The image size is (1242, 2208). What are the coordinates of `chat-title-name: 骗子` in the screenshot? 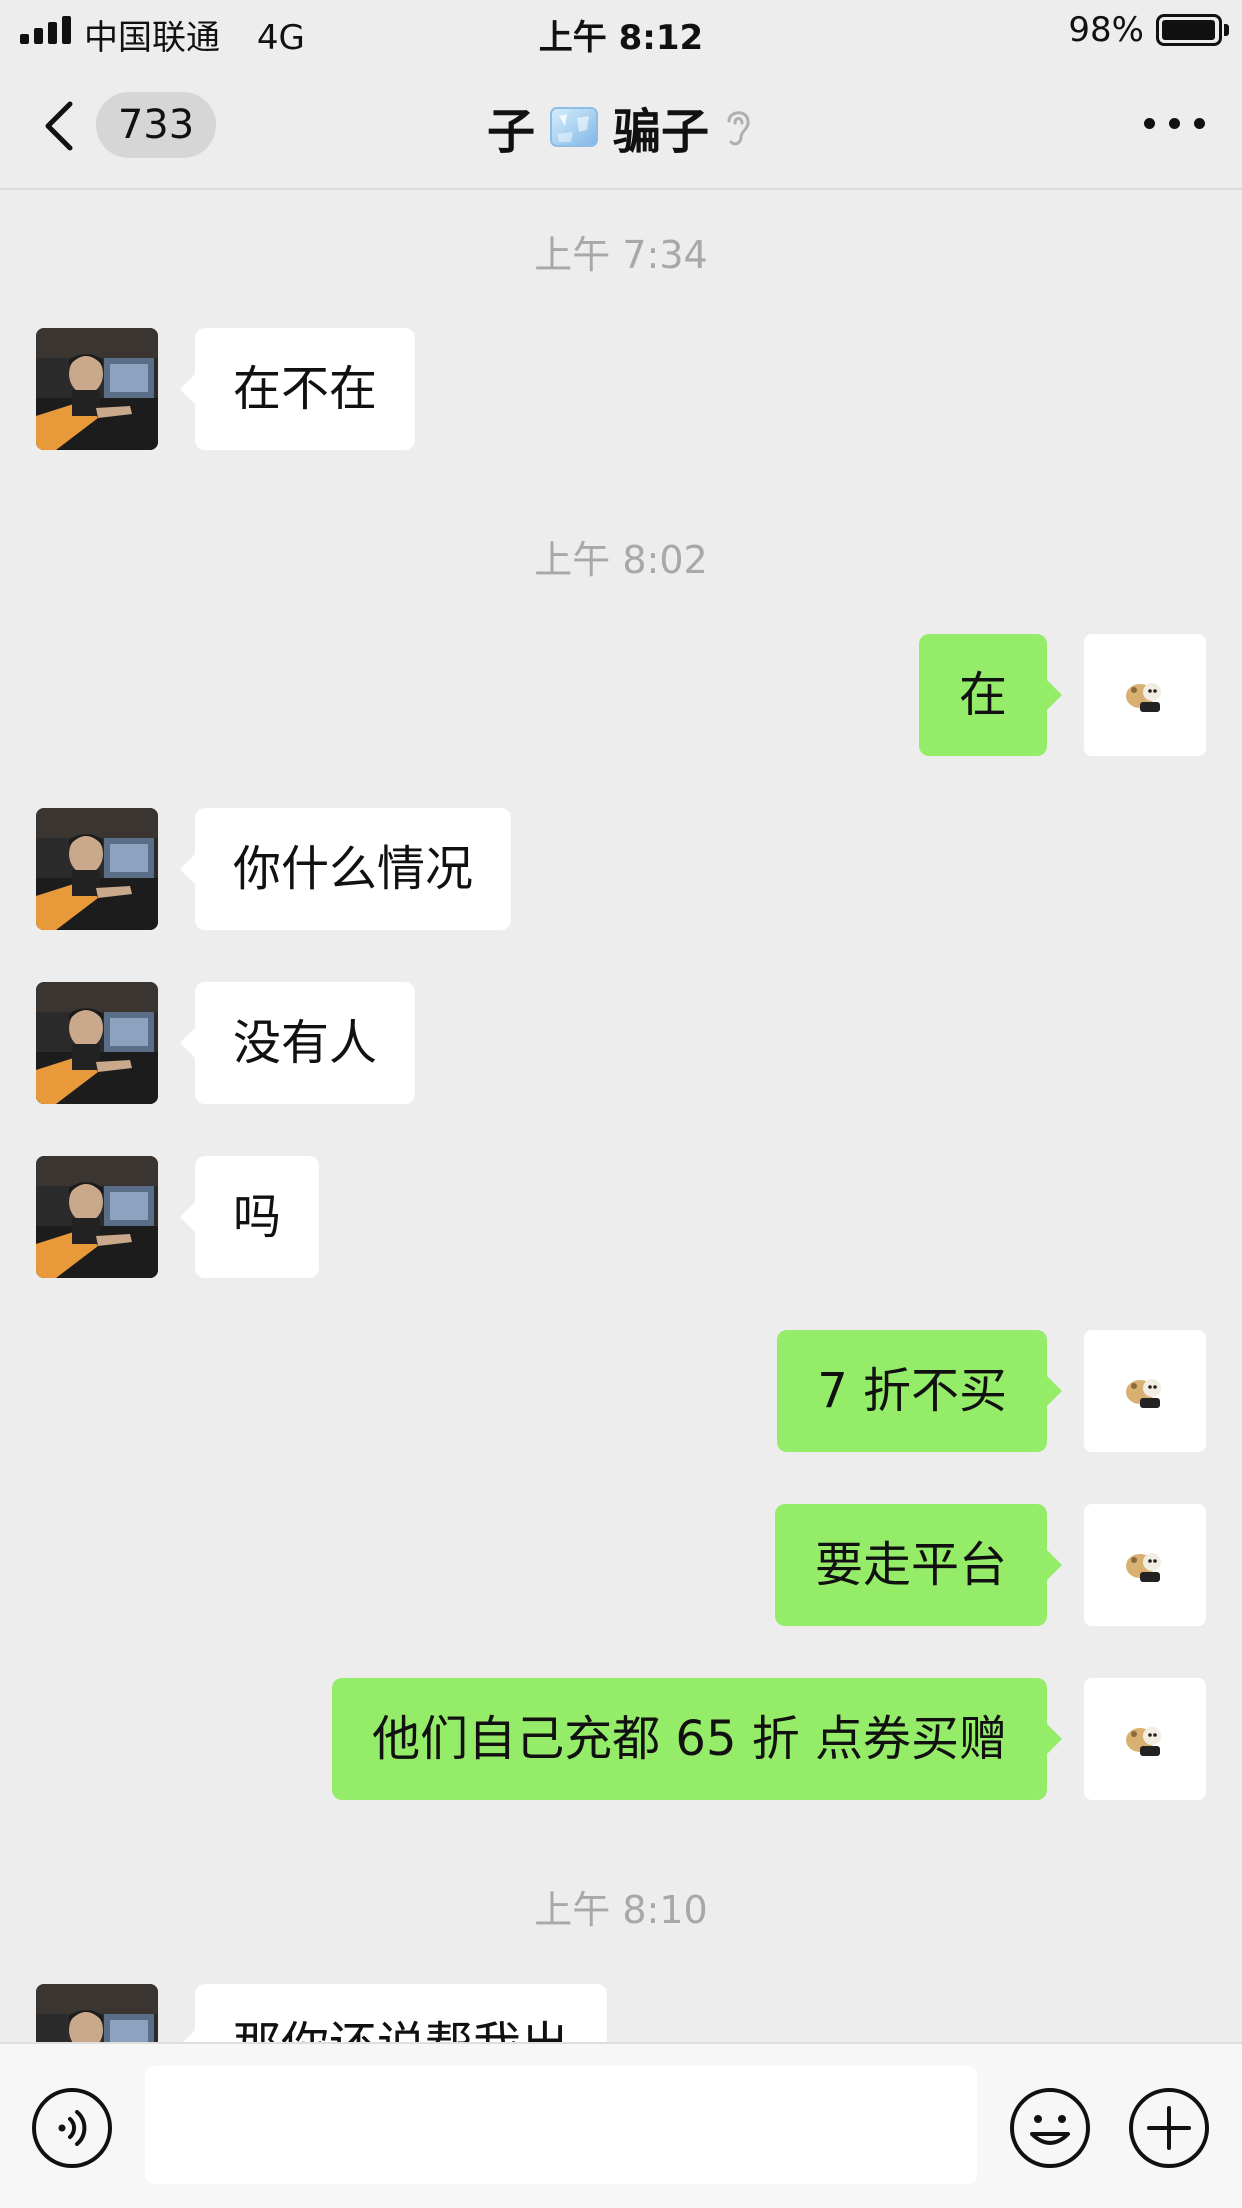 It's located at (661, 132).